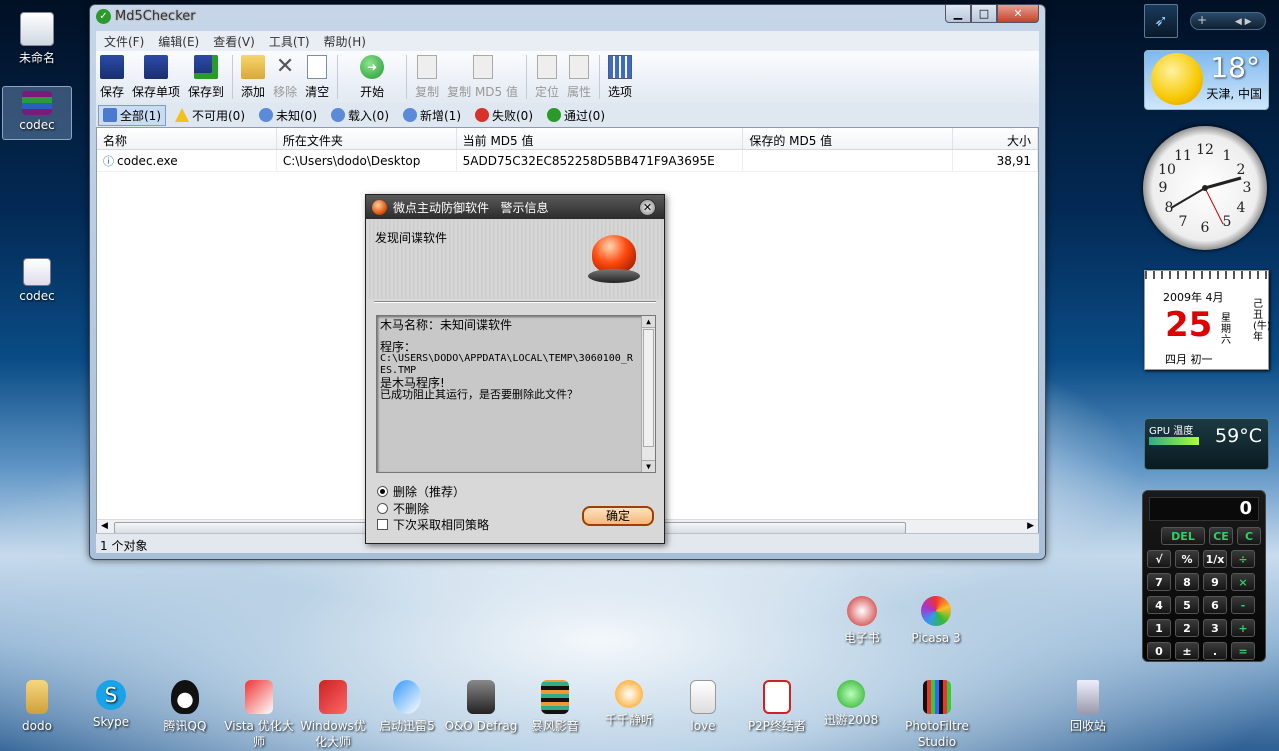 This screenshot has height=751, width=1279. I want to click on filter-failed: 失败(0), so click(504, 115).